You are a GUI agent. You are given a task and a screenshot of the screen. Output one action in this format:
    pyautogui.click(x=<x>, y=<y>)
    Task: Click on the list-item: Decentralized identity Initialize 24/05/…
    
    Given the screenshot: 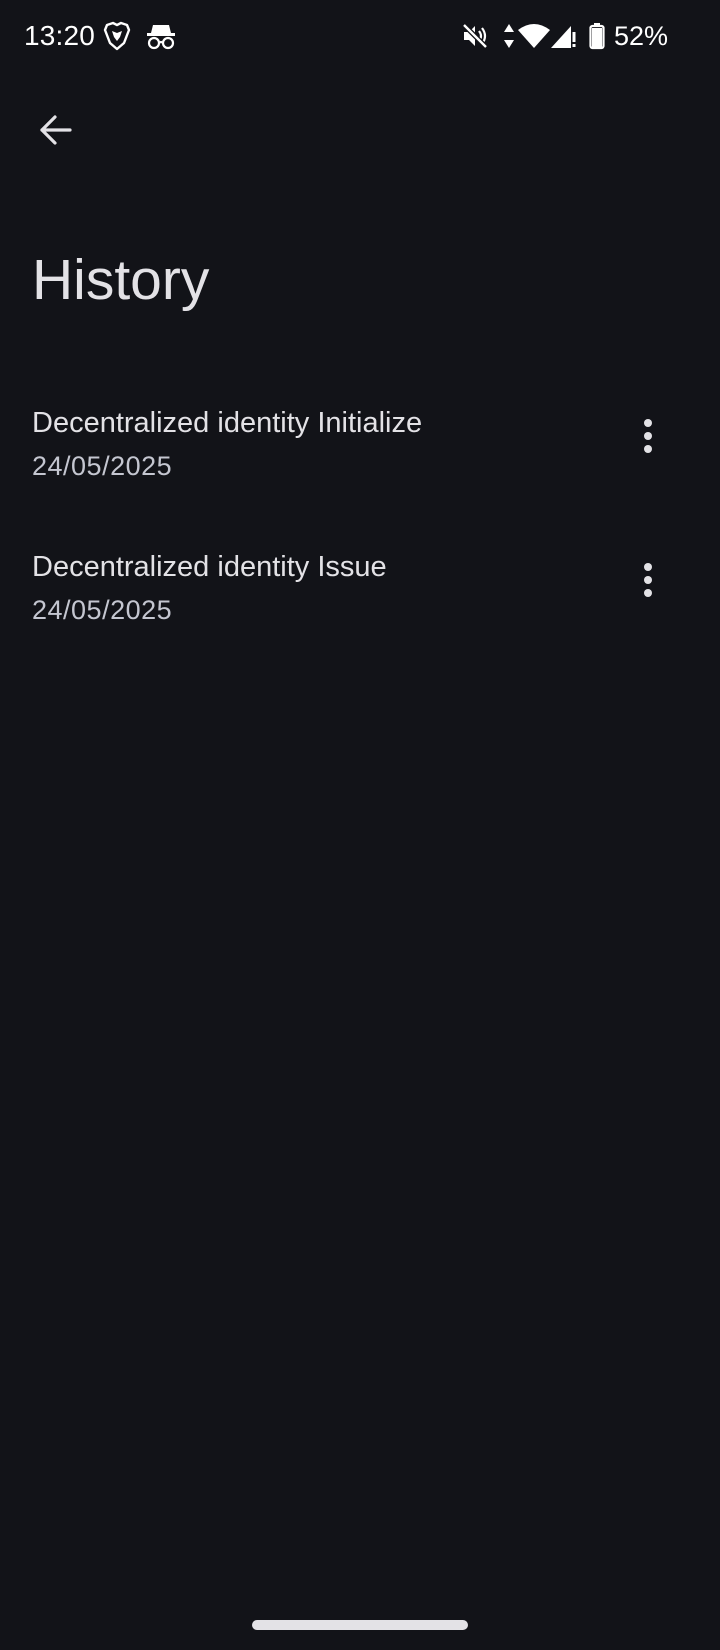 What is the action you would take?
    pyautogui.click(x=360, y=464)
    